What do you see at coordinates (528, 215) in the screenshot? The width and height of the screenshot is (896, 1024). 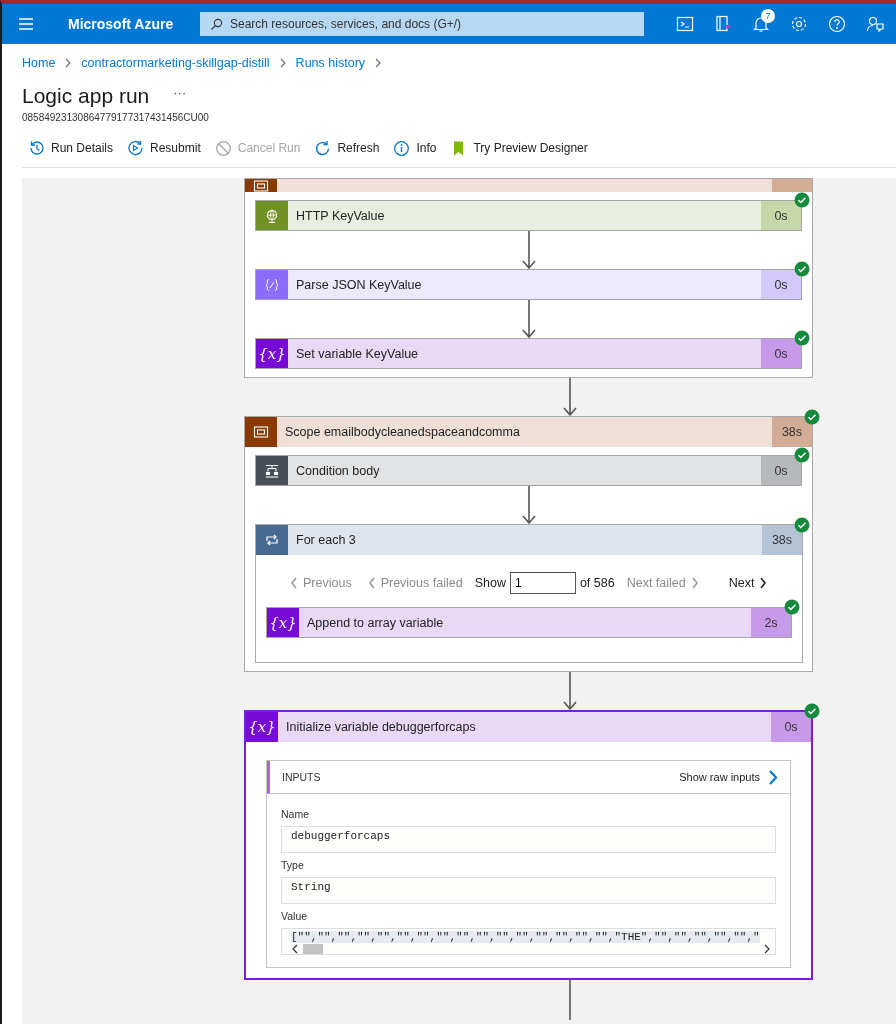 I see `action-header: HTTP KeyValue 0s` at bounding box center [528, 215].